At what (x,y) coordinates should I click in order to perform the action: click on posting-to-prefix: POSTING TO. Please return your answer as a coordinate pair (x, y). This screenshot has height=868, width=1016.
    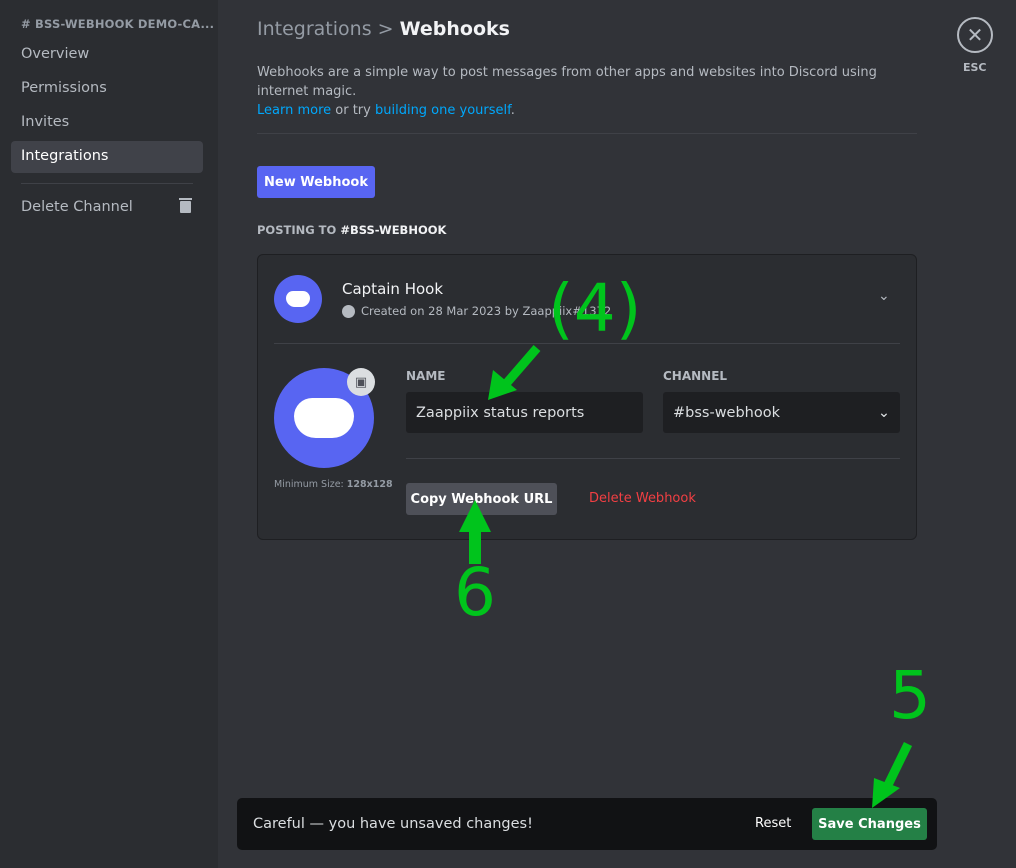
    Looking at the image, I should click on (299, 230).